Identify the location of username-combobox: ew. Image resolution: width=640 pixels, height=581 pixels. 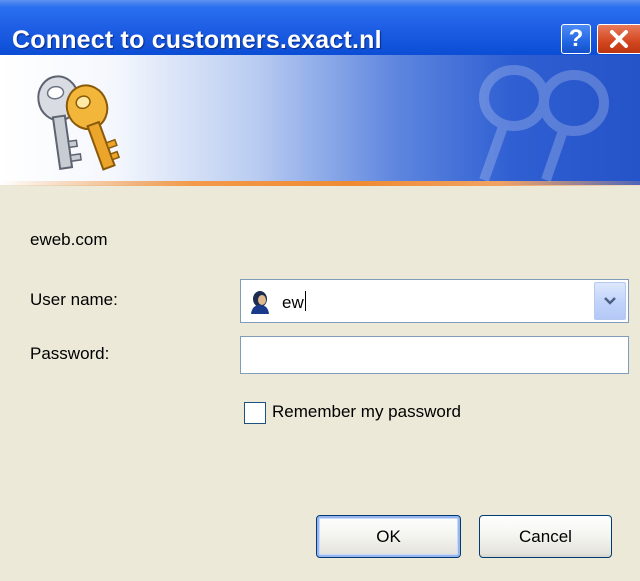
(434, 301).